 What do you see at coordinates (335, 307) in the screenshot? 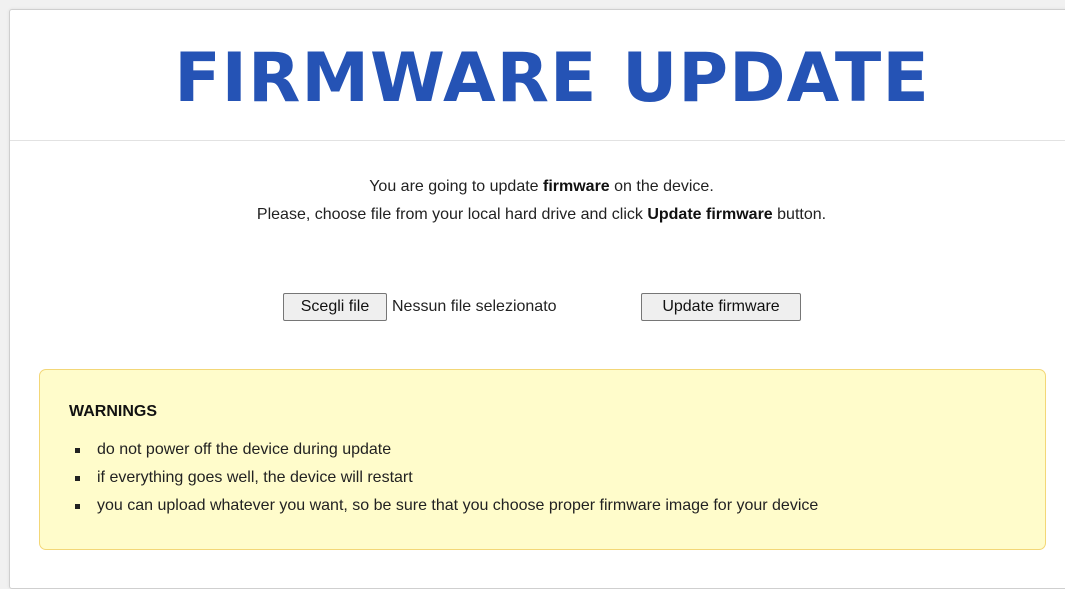
I see `choose-file-button: Scegli file` at bounding box center [335, 307].